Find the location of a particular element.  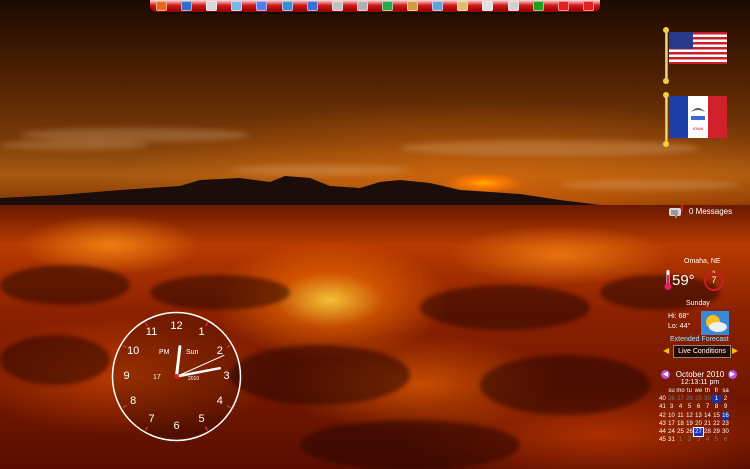

messages-gadget: 0 Messages is located at coordinates (708, 211).